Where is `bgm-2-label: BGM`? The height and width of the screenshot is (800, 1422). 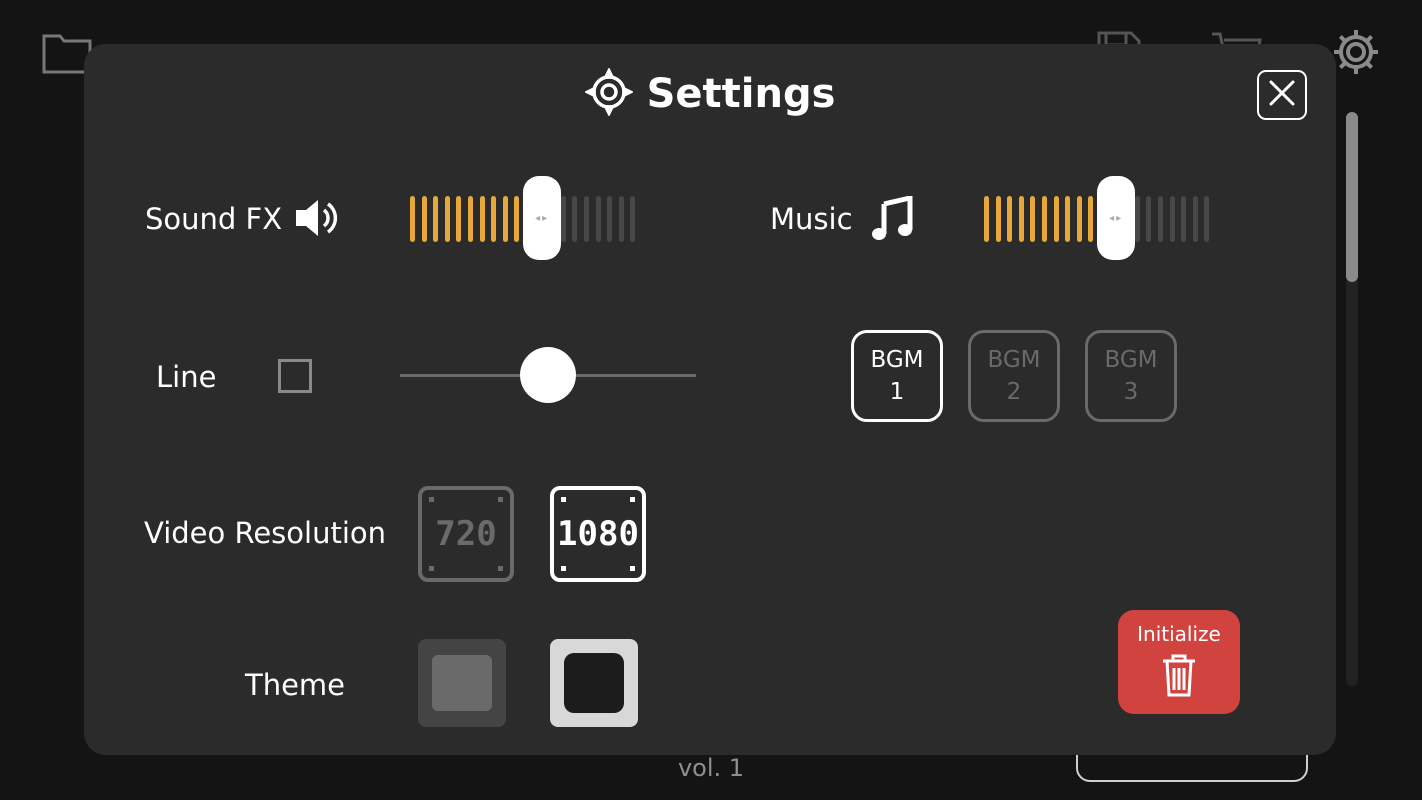
bgm-2-label: BGM is located at coordinates (1014, 360).